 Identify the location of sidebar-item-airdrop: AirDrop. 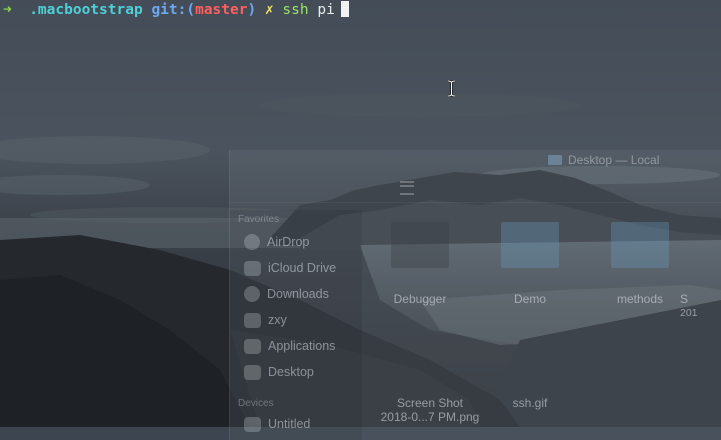
(276, 242).